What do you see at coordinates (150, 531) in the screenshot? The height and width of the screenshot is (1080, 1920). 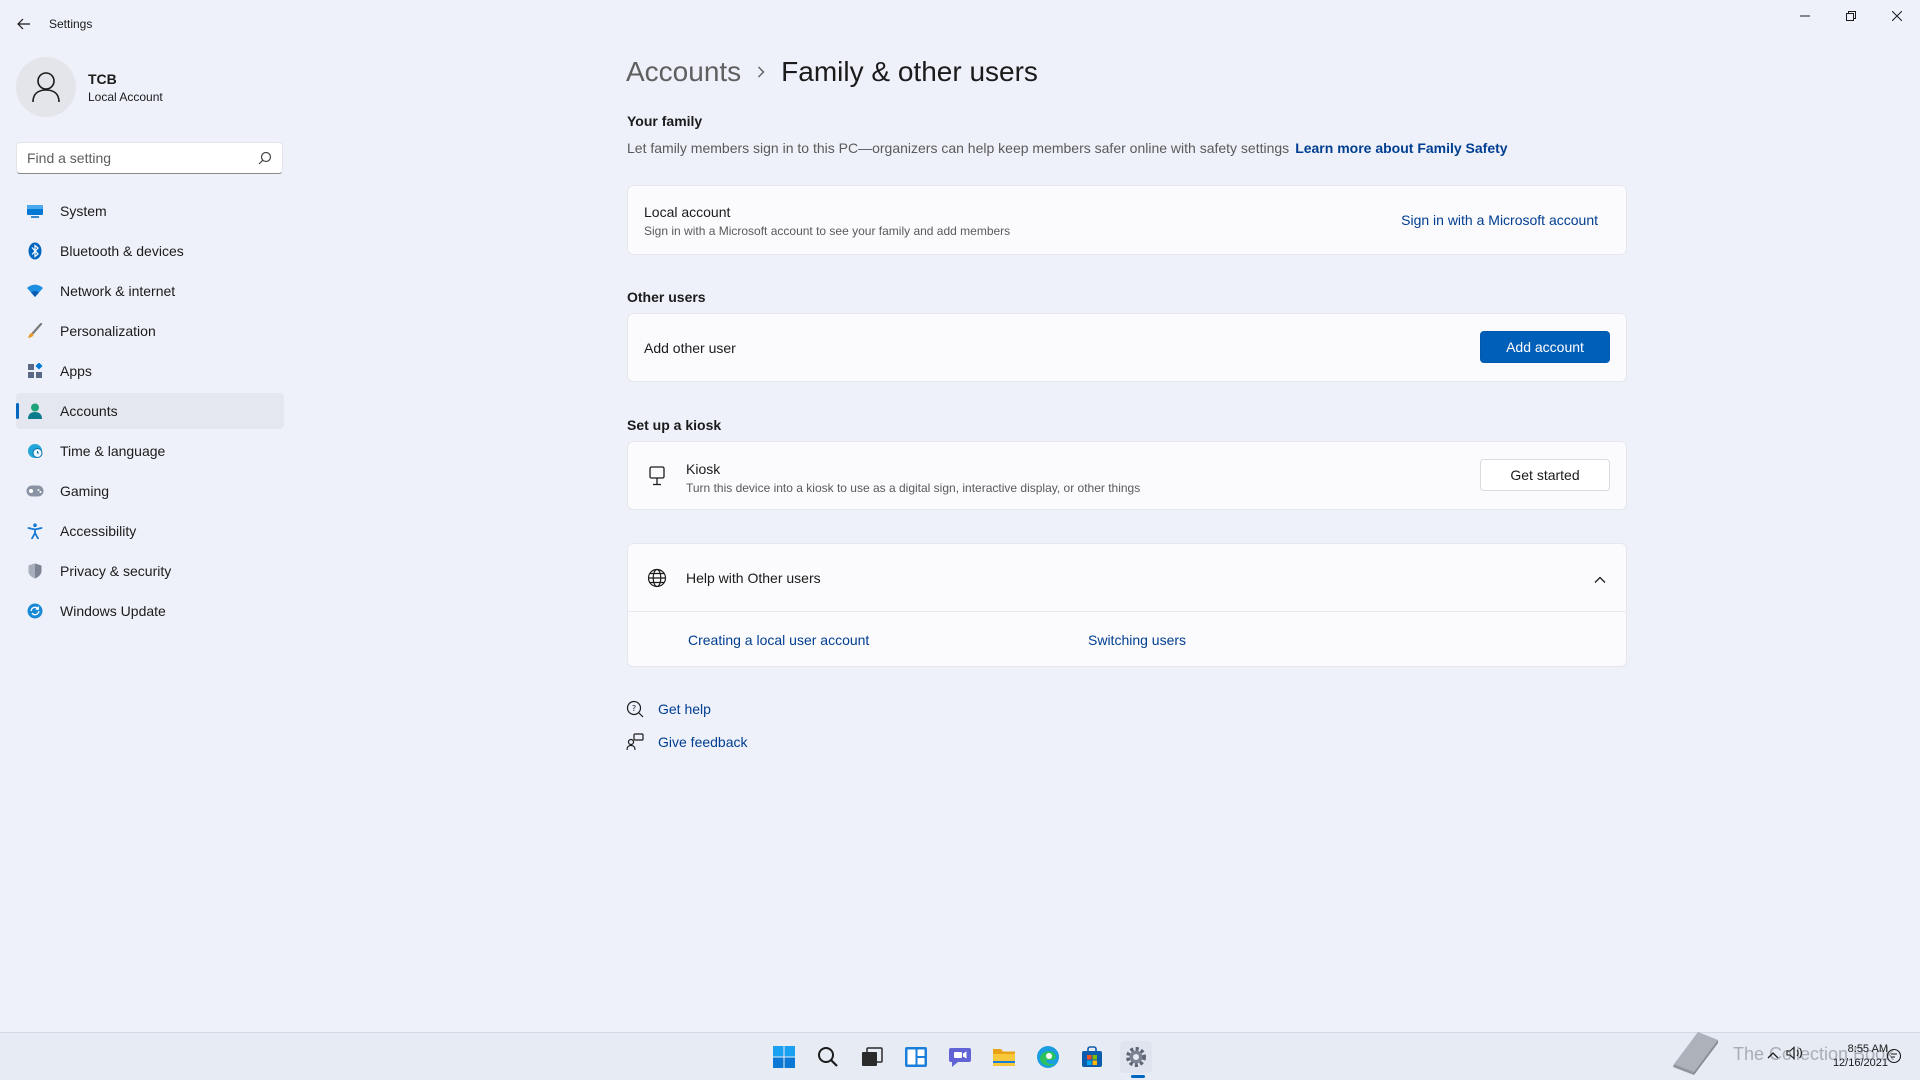 I see `sidebar-item-accessibility: Accessibility` at bounding box center [150, 531].